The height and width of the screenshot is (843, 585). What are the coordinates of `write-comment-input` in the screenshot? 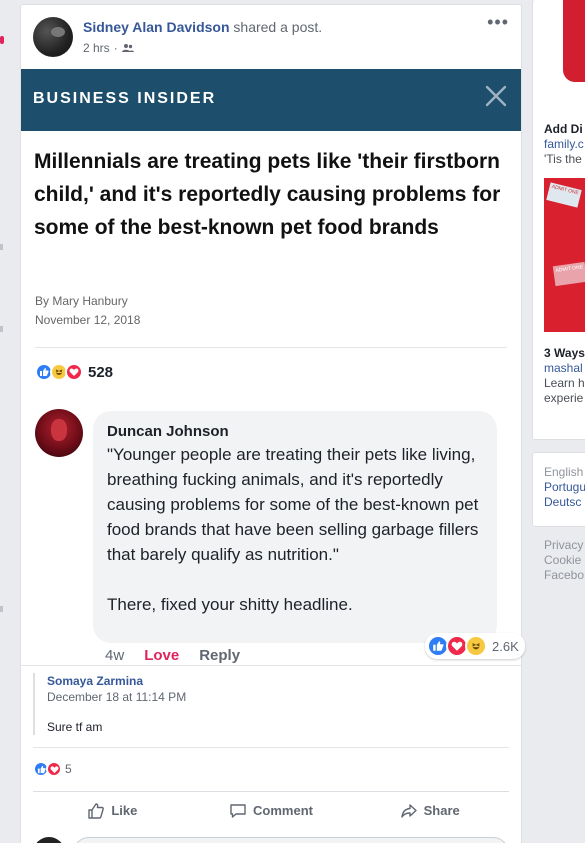 It's located at (291, 840).